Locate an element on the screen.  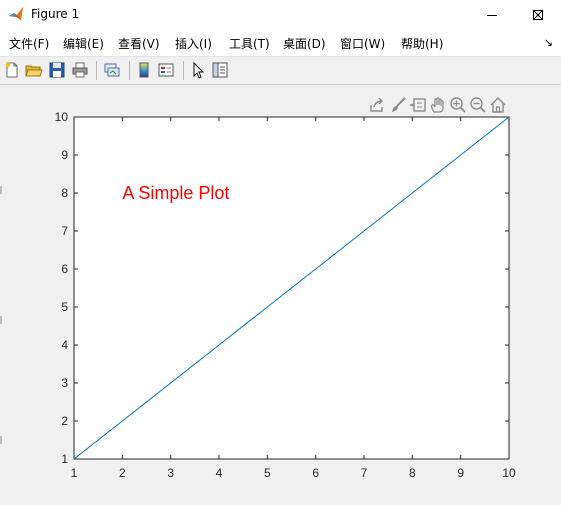
y-tick-label: 5 is located at coordinates (64, 307).